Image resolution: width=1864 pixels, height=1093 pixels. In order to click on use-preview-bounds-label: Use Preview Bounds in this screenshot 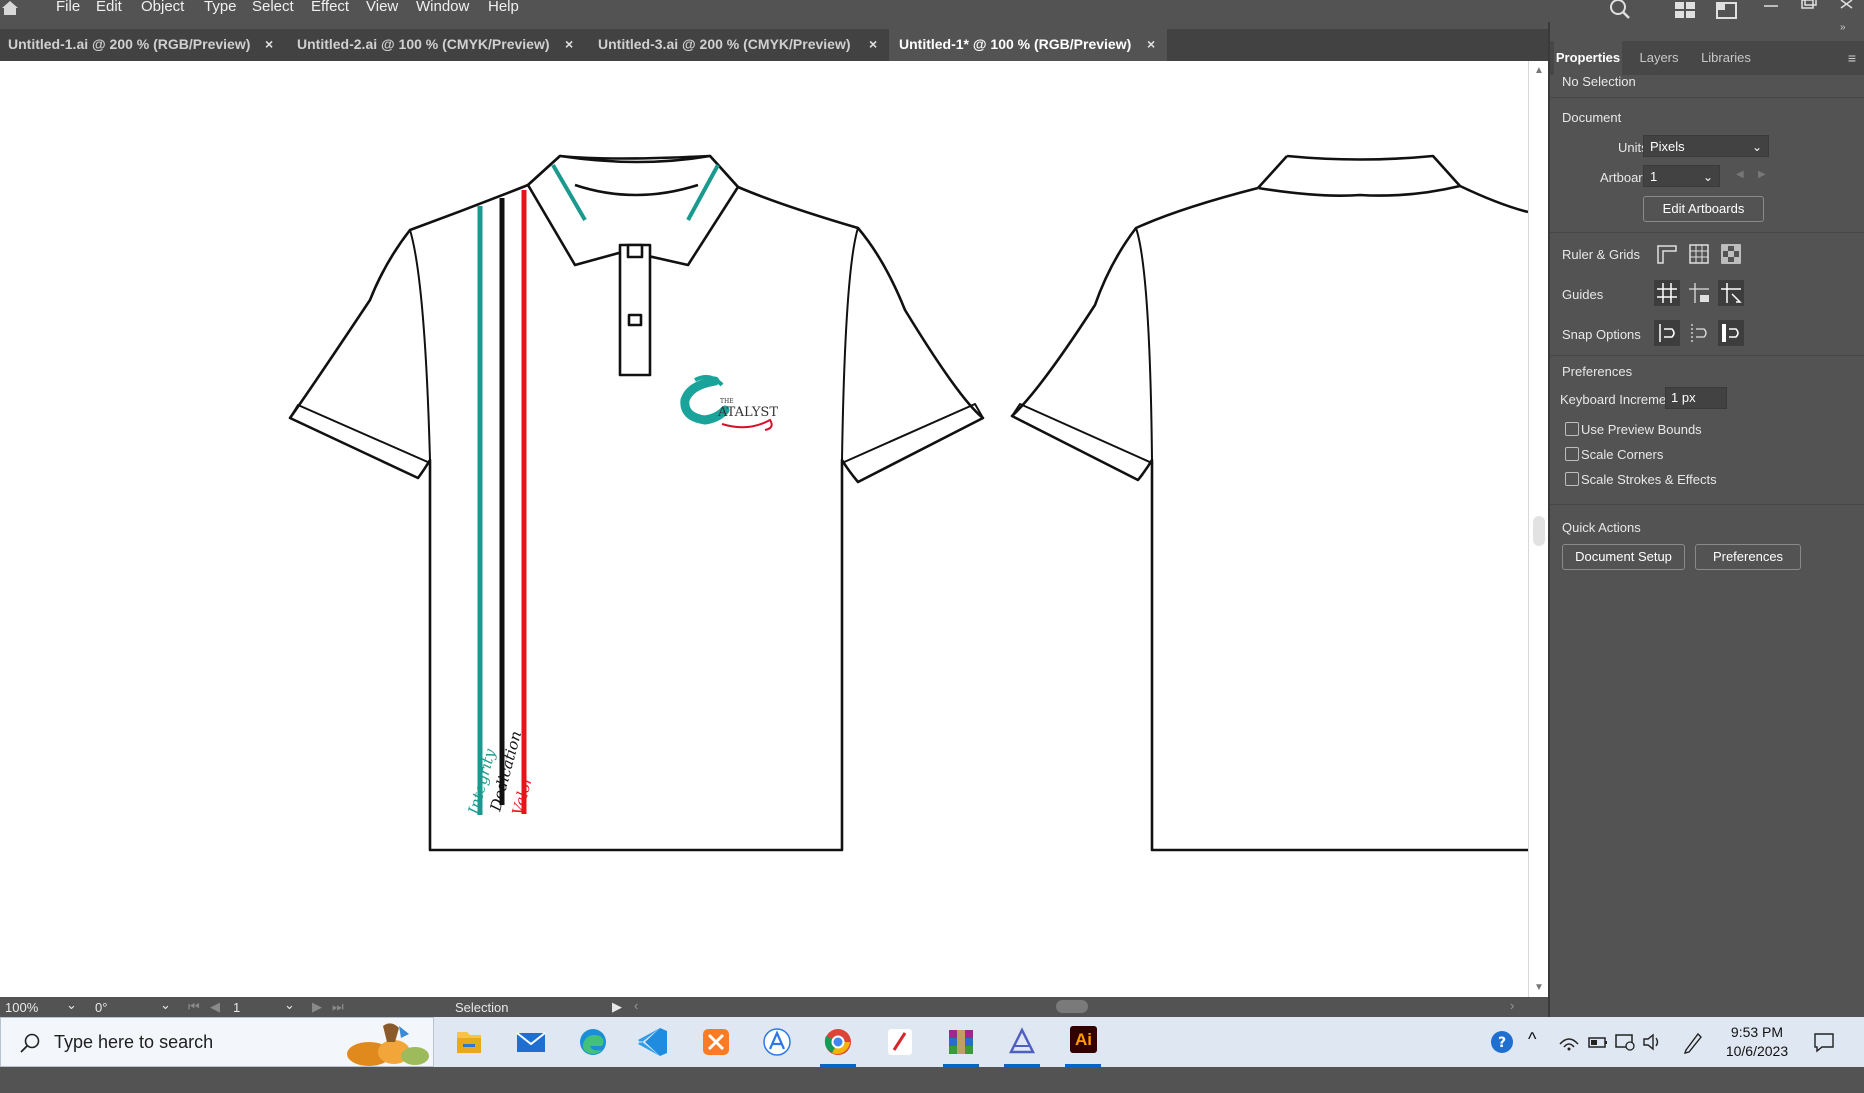, I will do `click(1641, 429)`.